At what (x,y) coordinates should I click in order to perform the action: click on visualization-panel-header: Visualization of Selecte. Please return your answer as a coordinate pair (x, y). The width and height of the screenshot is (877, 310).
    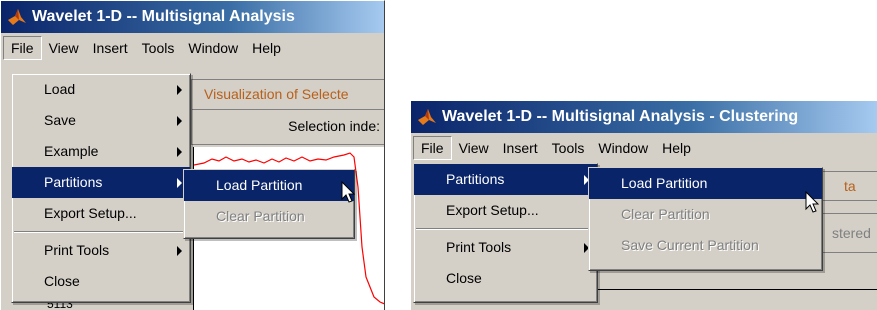
    Looking at the image, I should click on (287, 94).